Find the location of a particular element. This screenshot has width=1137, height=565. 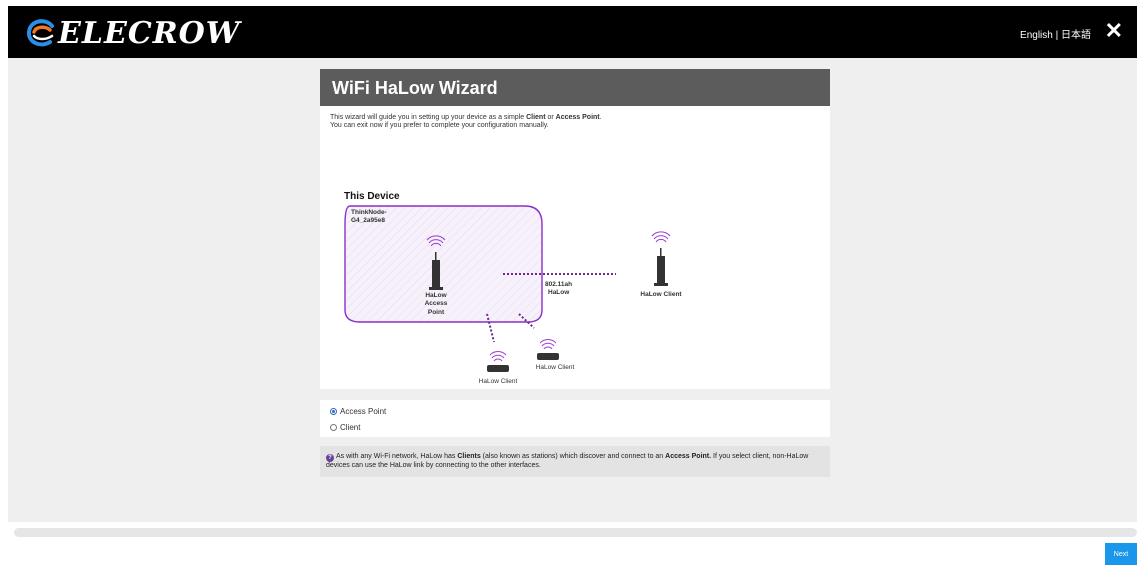

client-mid-label: HaLow Client is located at coordinates (555, 367).